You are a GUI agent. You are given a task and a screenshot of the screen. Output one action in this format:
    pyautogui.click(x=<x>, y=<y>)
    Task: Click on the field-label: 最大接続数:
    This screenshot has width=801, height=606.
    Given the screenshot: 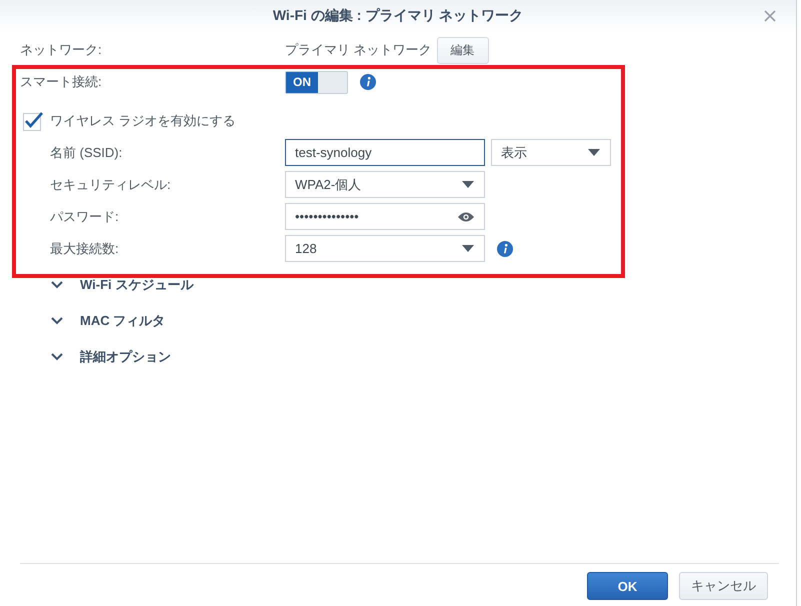 What is the action you would take?
    pyautogui.click(x=85, y=249)
    